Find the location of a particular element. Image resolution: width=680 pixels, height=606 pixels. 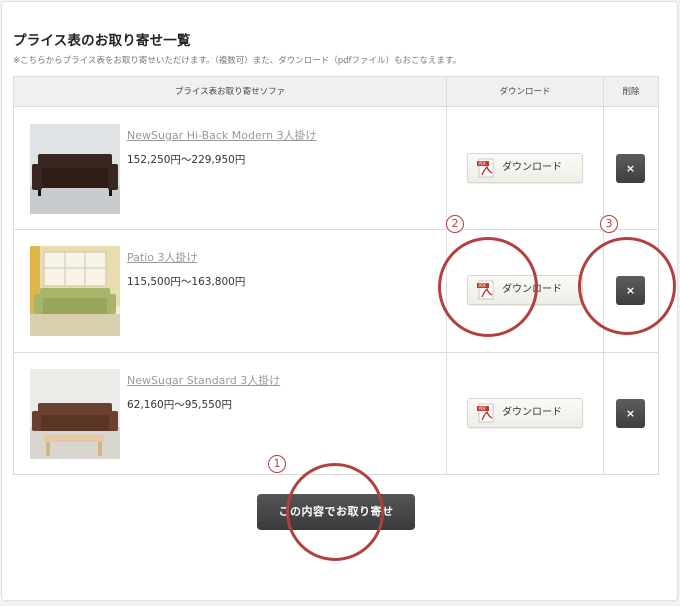

product-name-link: NewSugar Hi-Back Modern 3人掛け is located at coordinates (222, 135).